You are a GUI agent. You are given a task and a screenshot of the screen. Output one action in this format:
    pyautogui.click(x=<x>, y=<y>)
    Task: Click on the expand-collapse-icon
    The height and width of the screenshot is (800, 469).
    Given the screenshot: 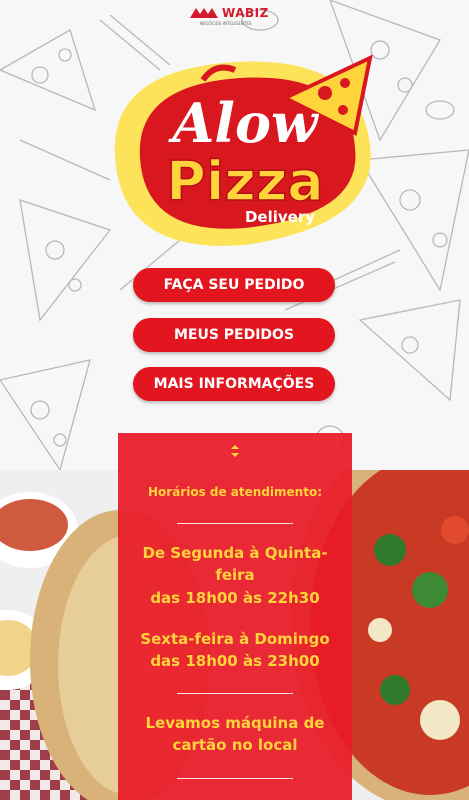 What is the action you would take?
    pyautogui.click(x=235, y=451)
    